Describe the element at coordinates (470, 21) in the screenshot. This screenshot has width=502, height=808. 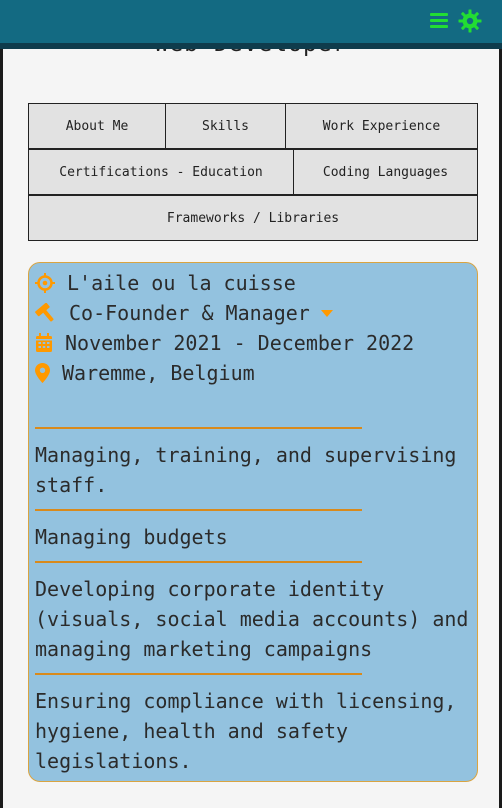
I see `gear-icon` at that location.